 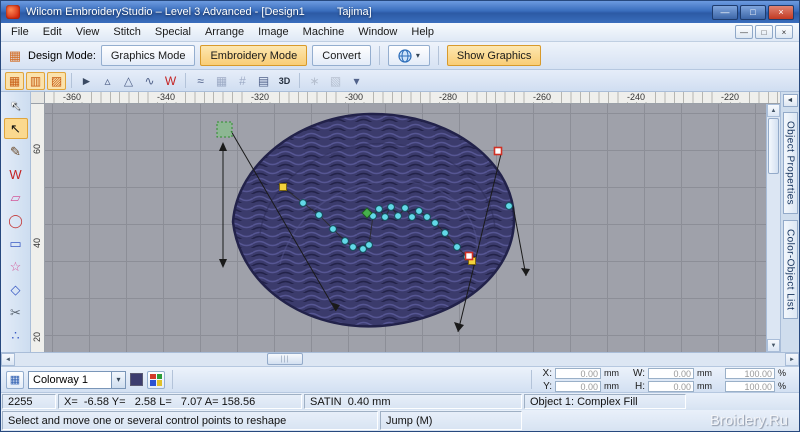 What do you see at coordinates (773, 146) in the screenshot?
I see `vscroll-thumb` at bounding box center [773, 146].